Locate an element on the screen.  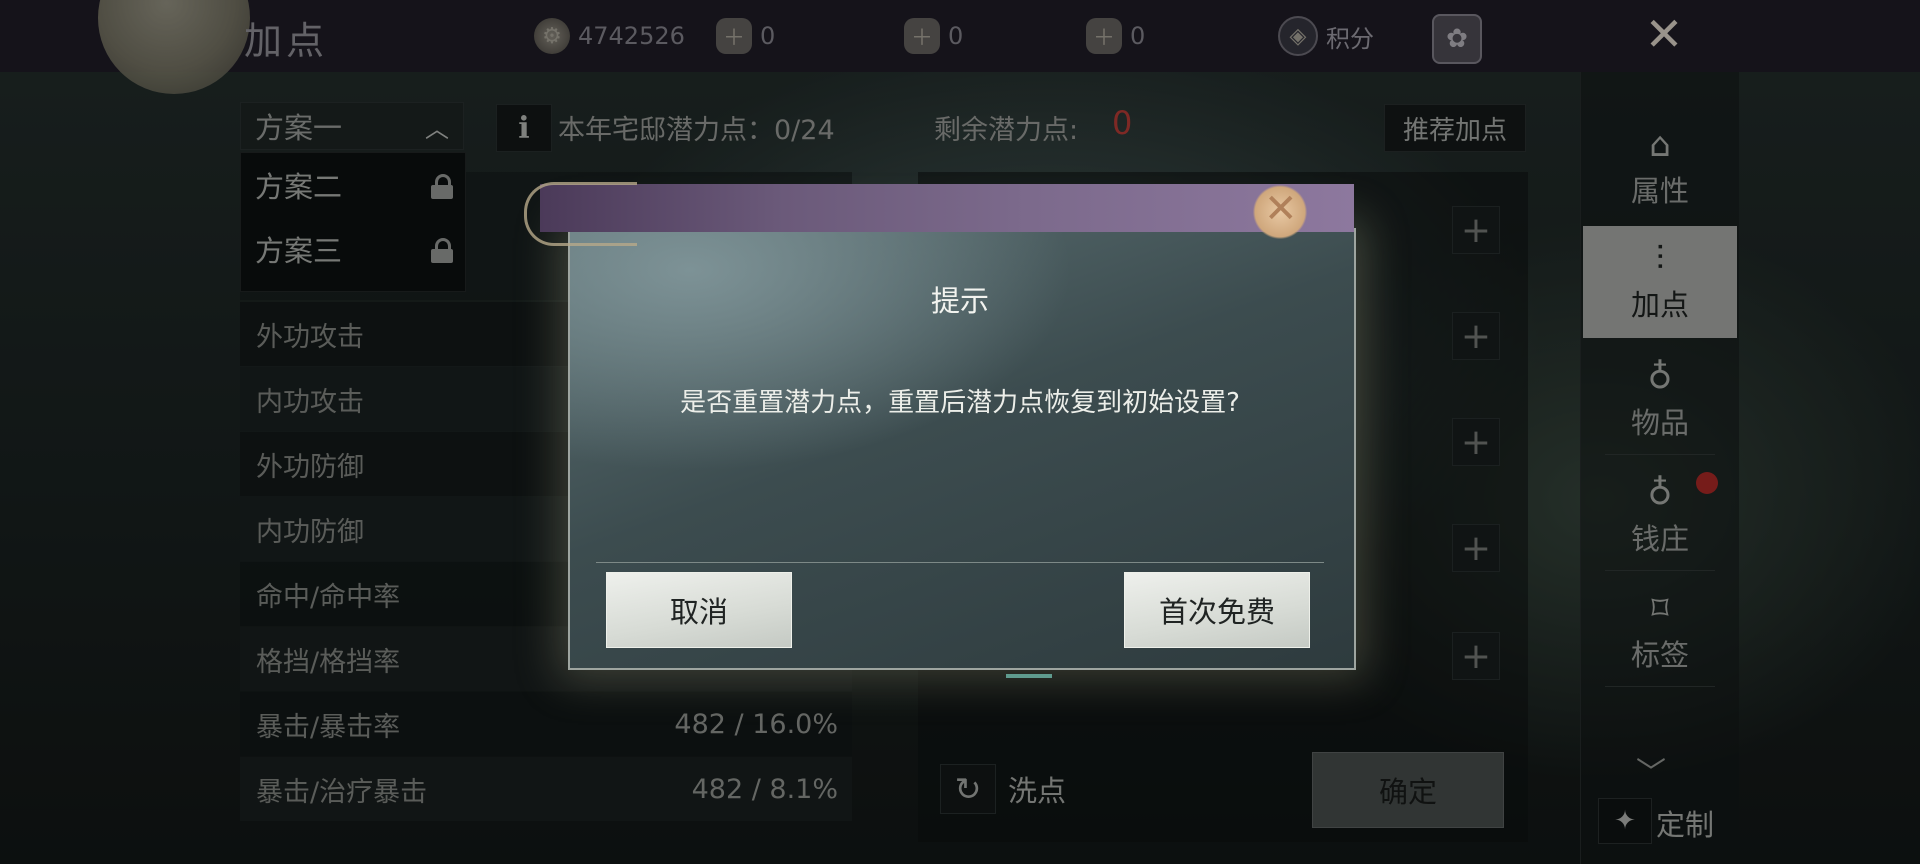
flower-icon is located at coordinates (1280, 212).